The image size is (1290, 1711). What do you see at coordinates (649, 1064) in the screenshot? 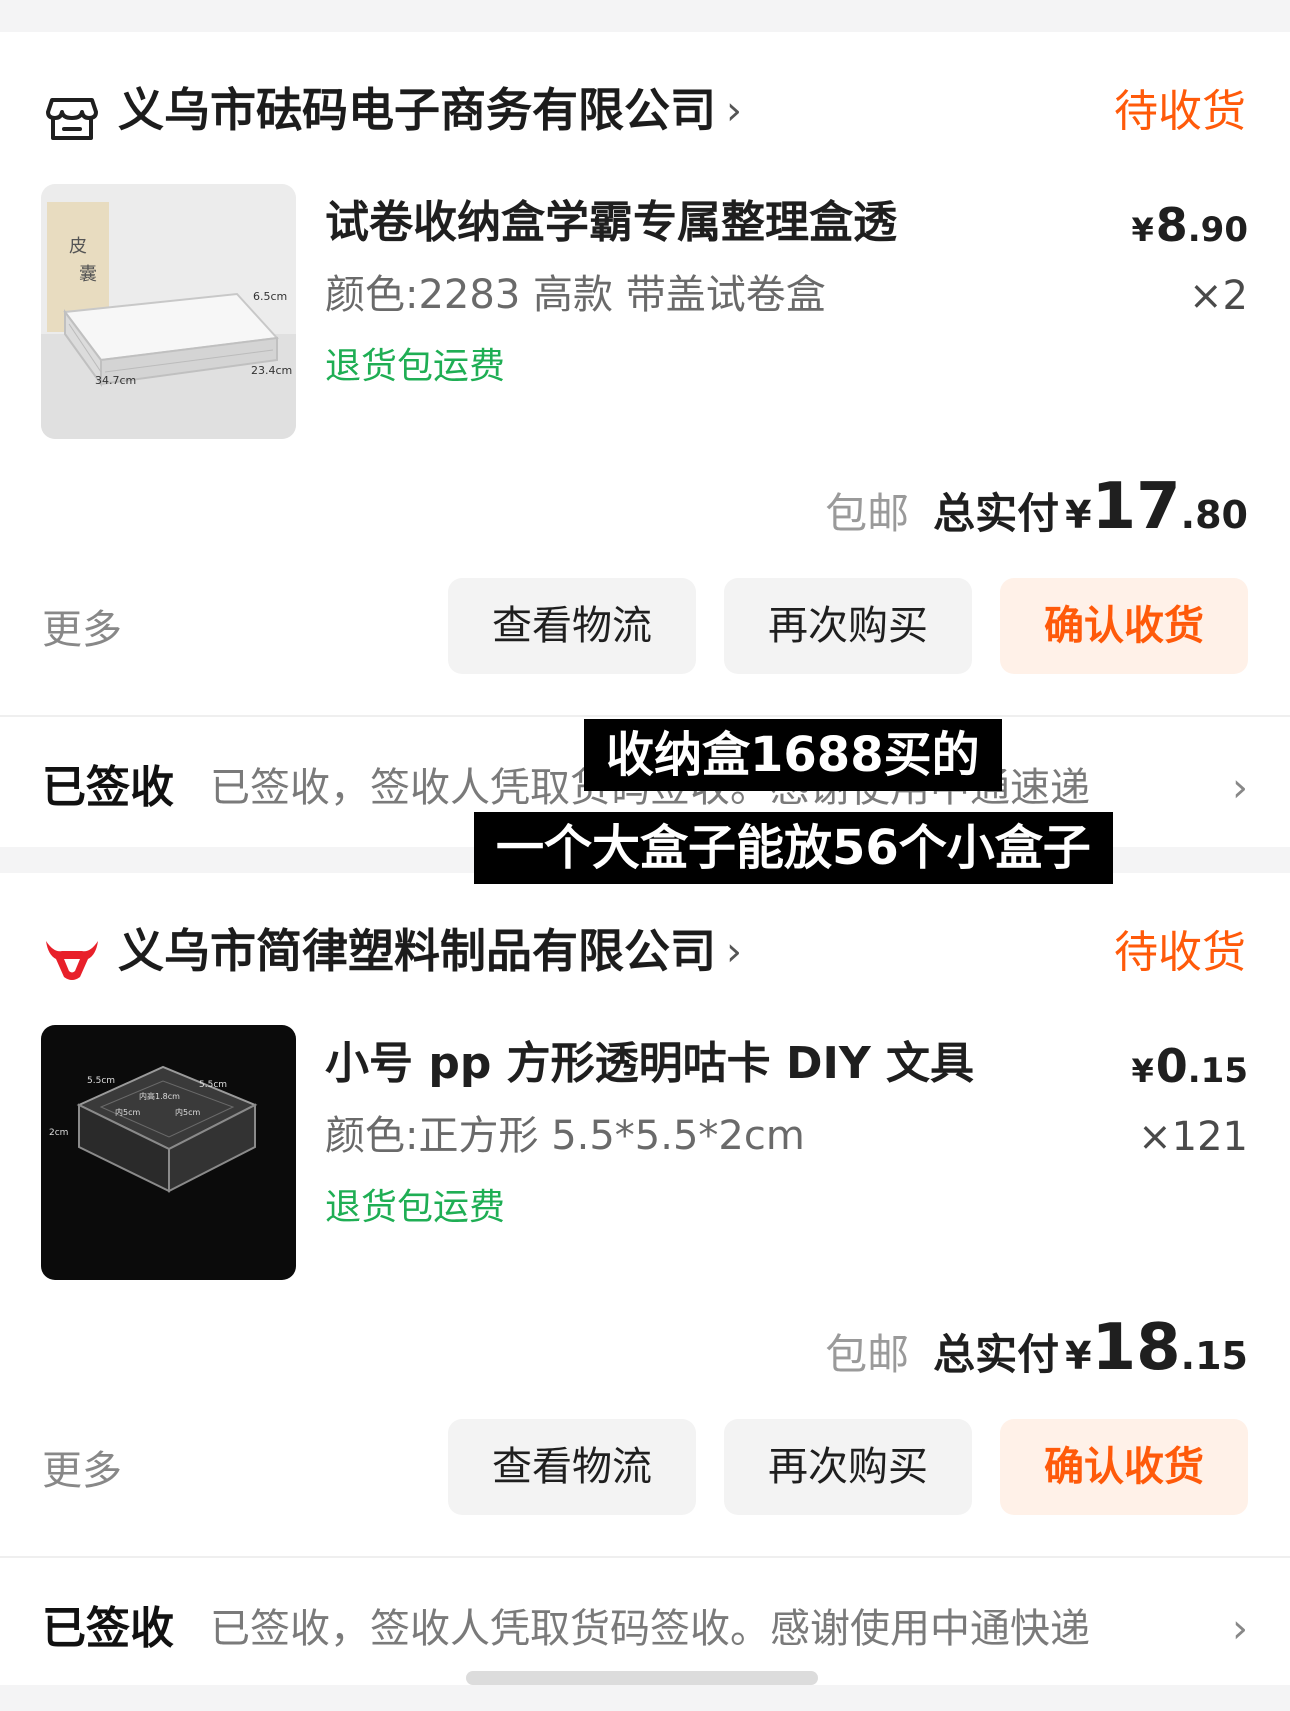
I see `product-title: 小号 pp 方形透明咕卡 DIY 文具` at bounding box center [649, 1064].